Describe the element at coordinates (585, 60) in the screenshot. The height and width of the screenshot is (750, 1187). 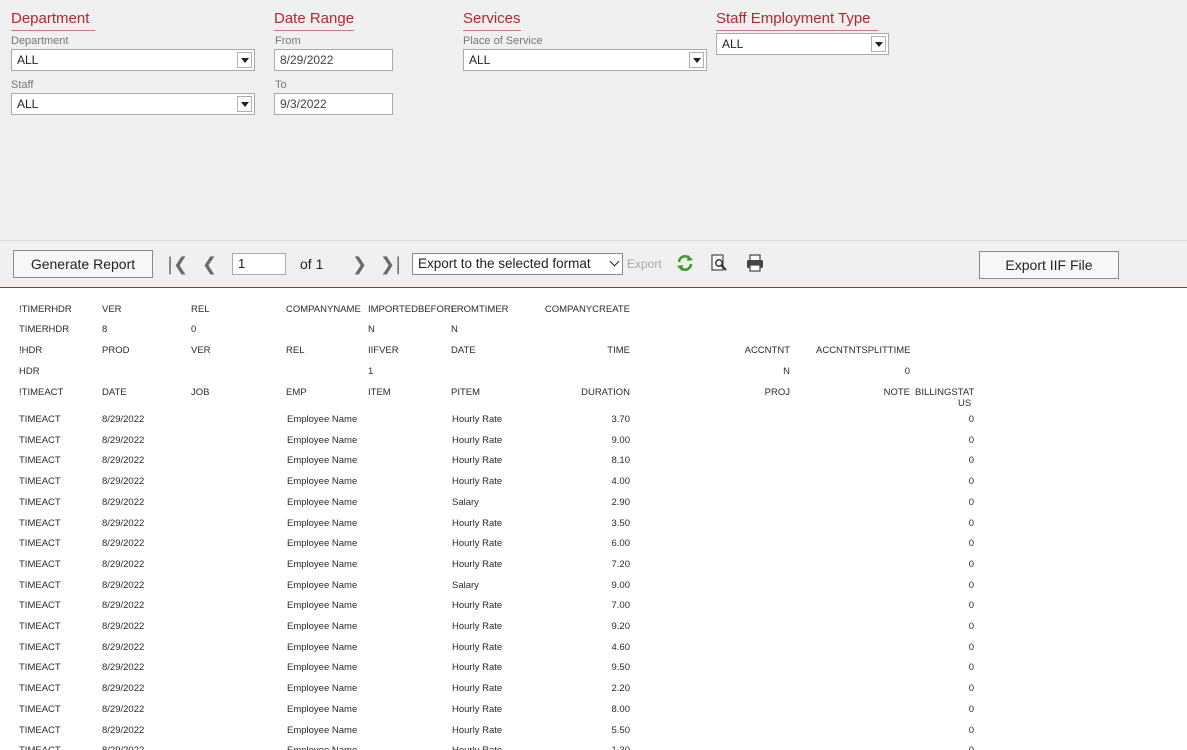
I see `place-of-service-select: ALL` at that location.